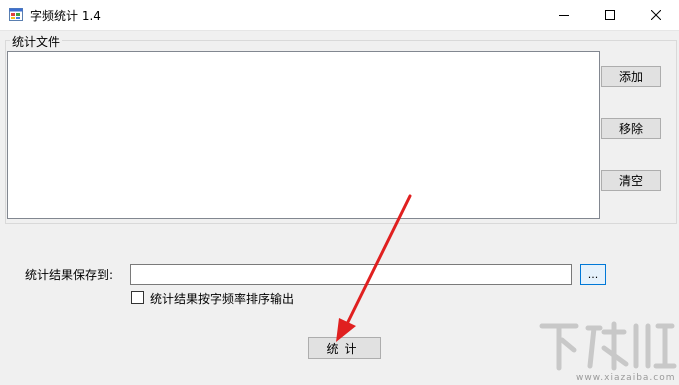 The height and width of the screenshot is (385, 679). I want to click on run-button: 统计, so click(344, 348).